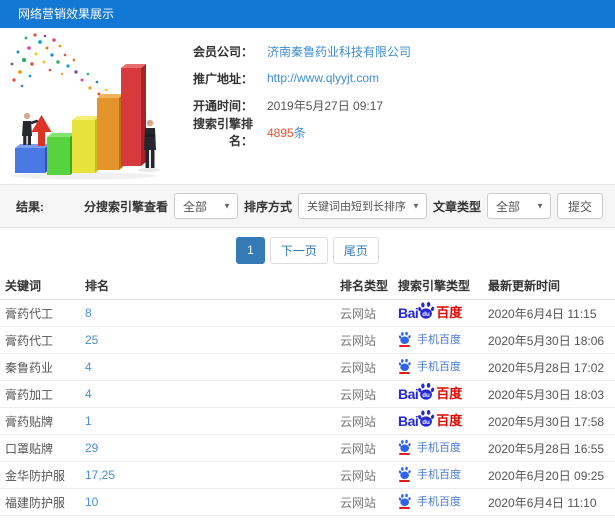  I want to click on rank-link: 25, so click(212, 340).